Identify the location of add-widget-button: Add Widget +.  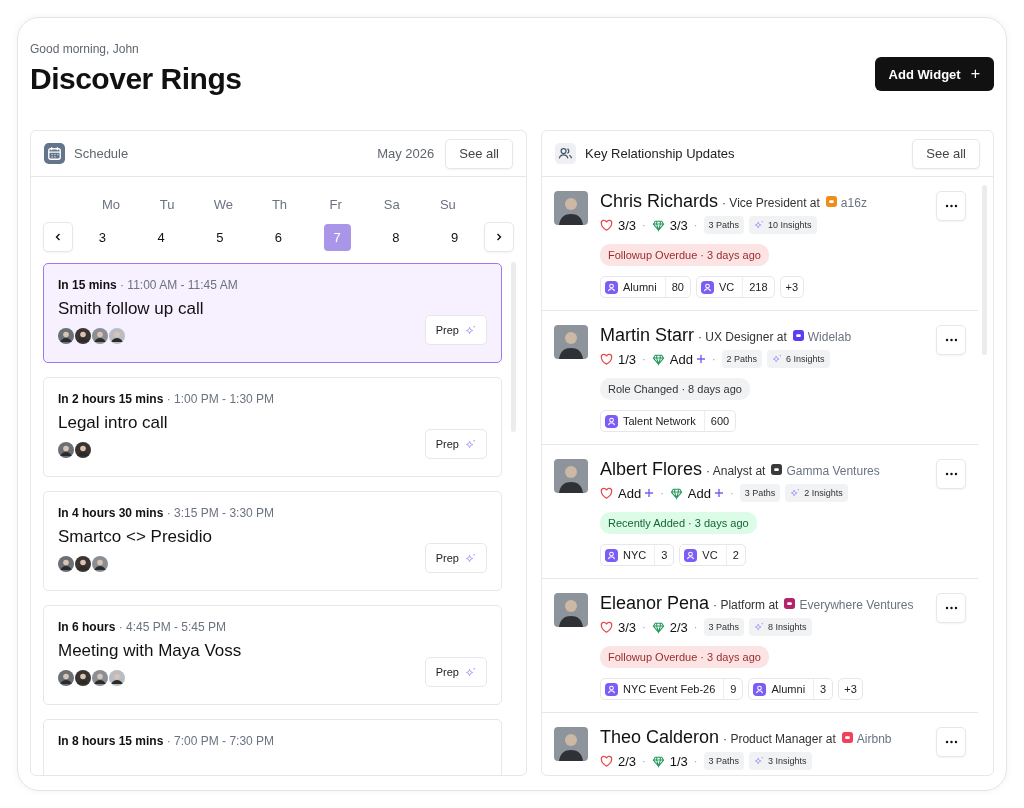
(934, 74).